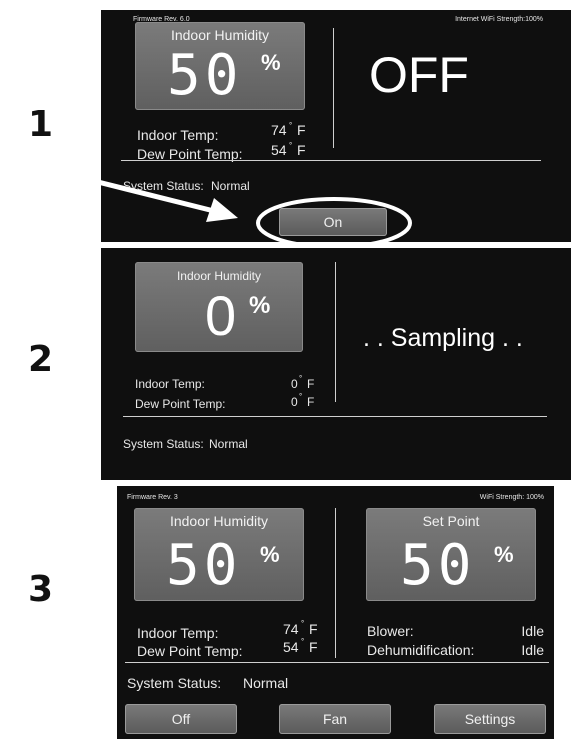 The image size is (571, 739). What do you see at coordinates (511, 497) in the screenshot?
I see `wifi-strength: WiFi Strength: 100%` at bounding box center [511, 497].